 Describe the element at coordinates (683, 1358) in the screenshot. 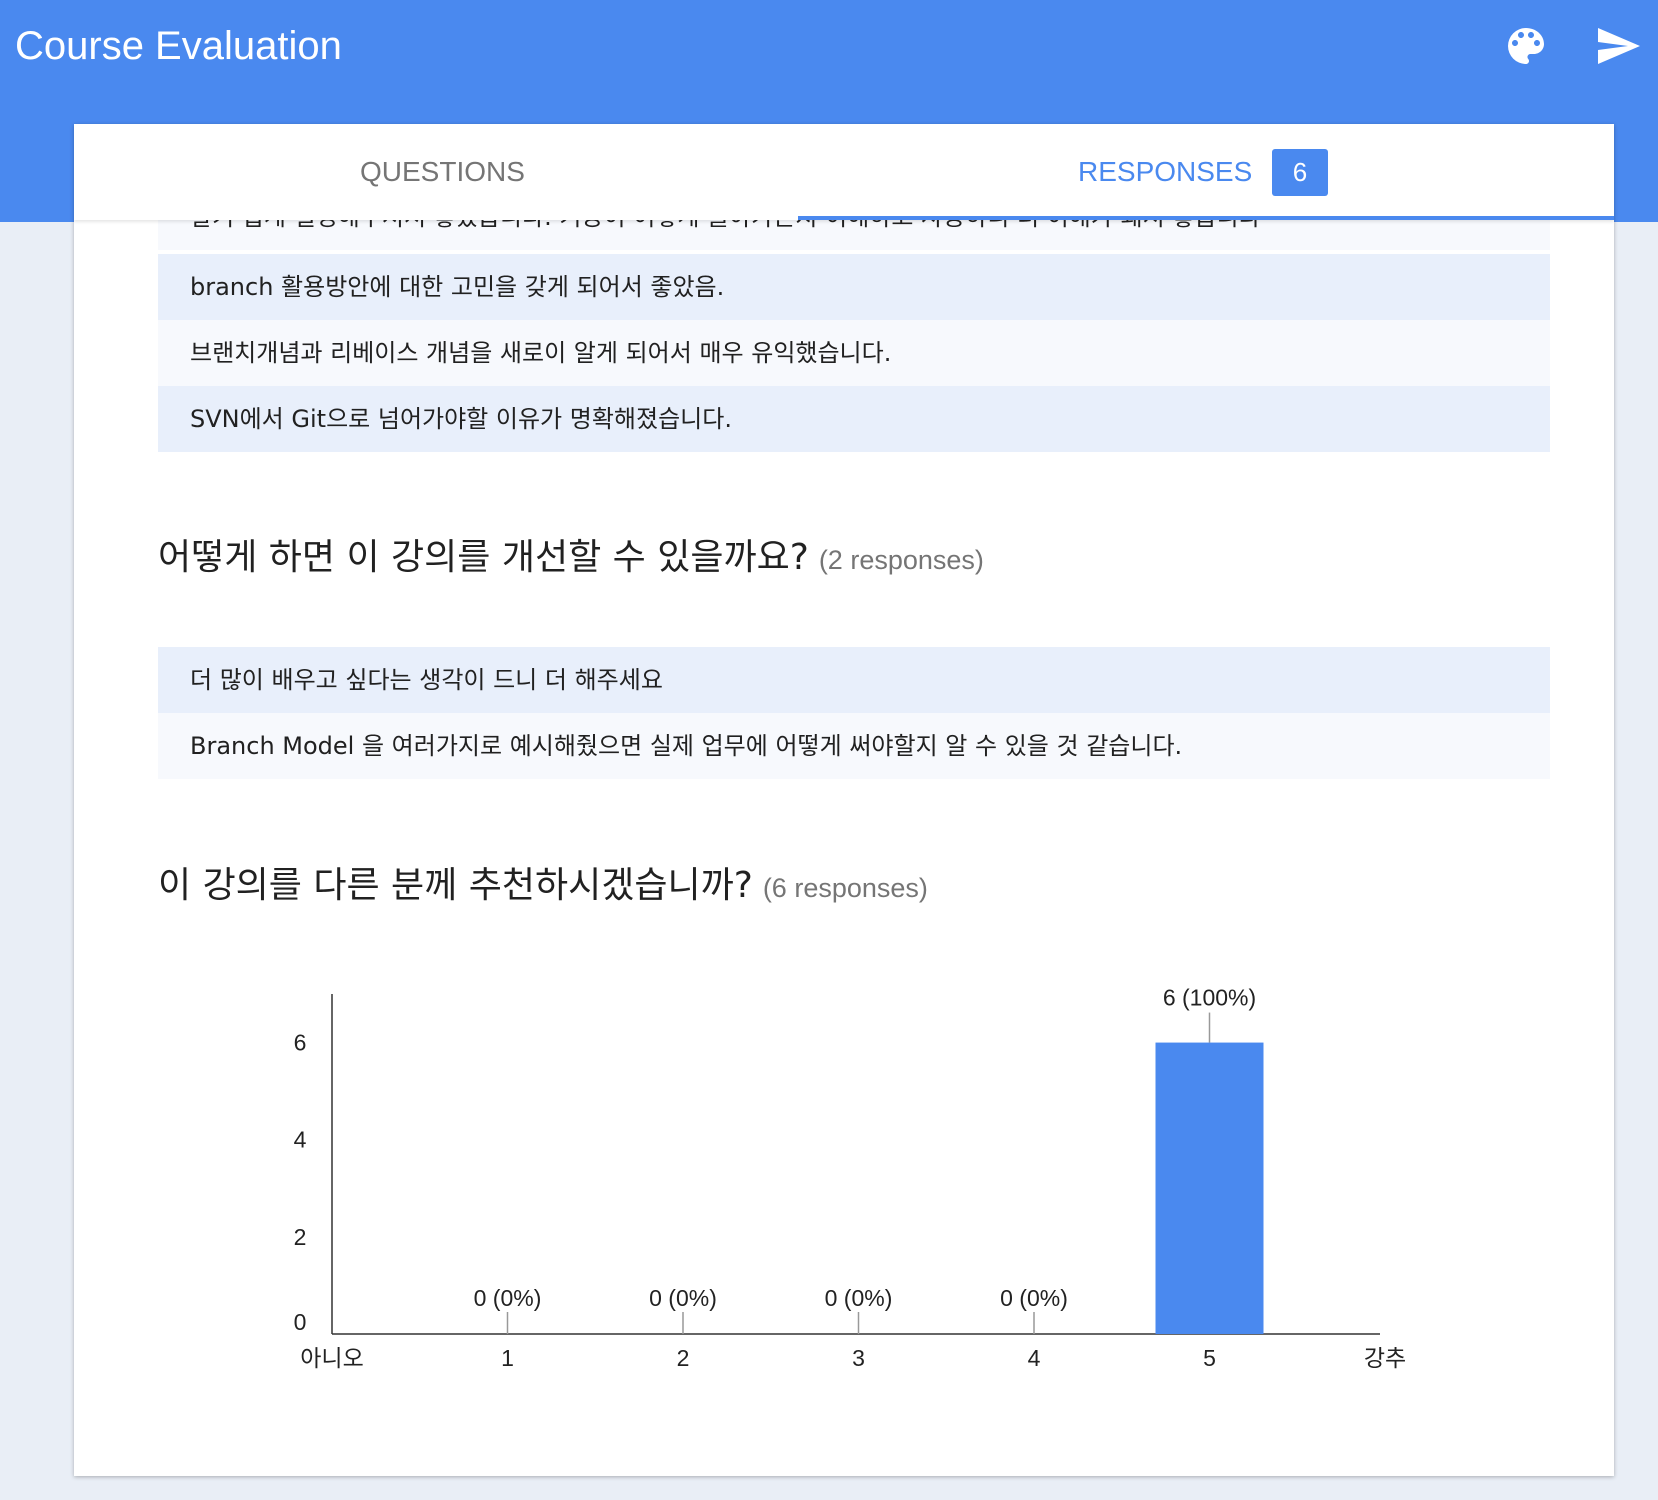

I see `x-tick-label: 2` at that location.